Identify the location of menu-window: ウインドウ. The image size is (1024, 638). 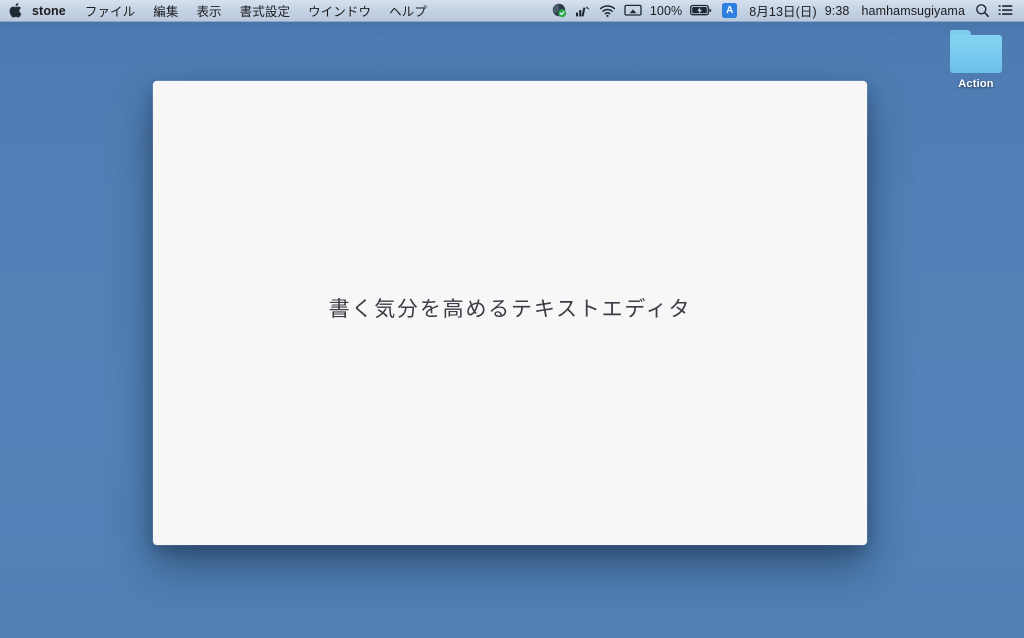
(339, 10).